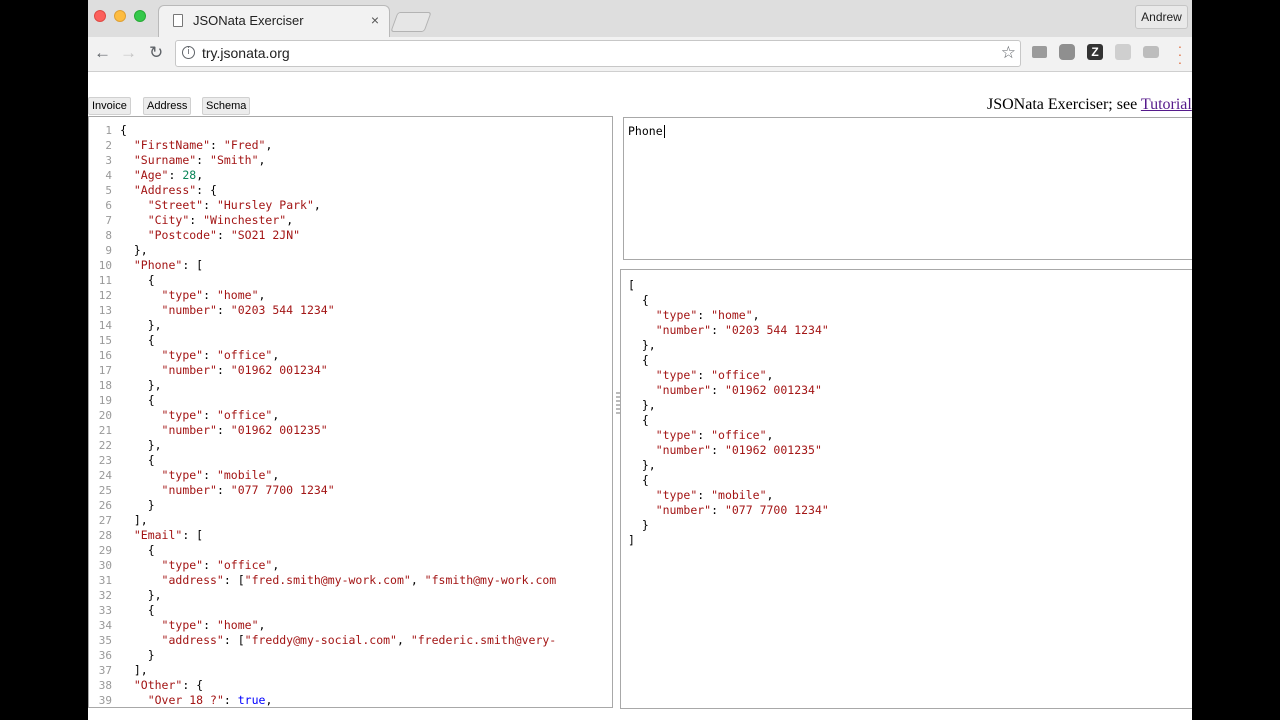 This screenshot has width=1280, height=720. Describe the element at coordinates (640, 18) in the screenshot. I see `tab-strip: JSONata Exerciser × Andrew` at that location.